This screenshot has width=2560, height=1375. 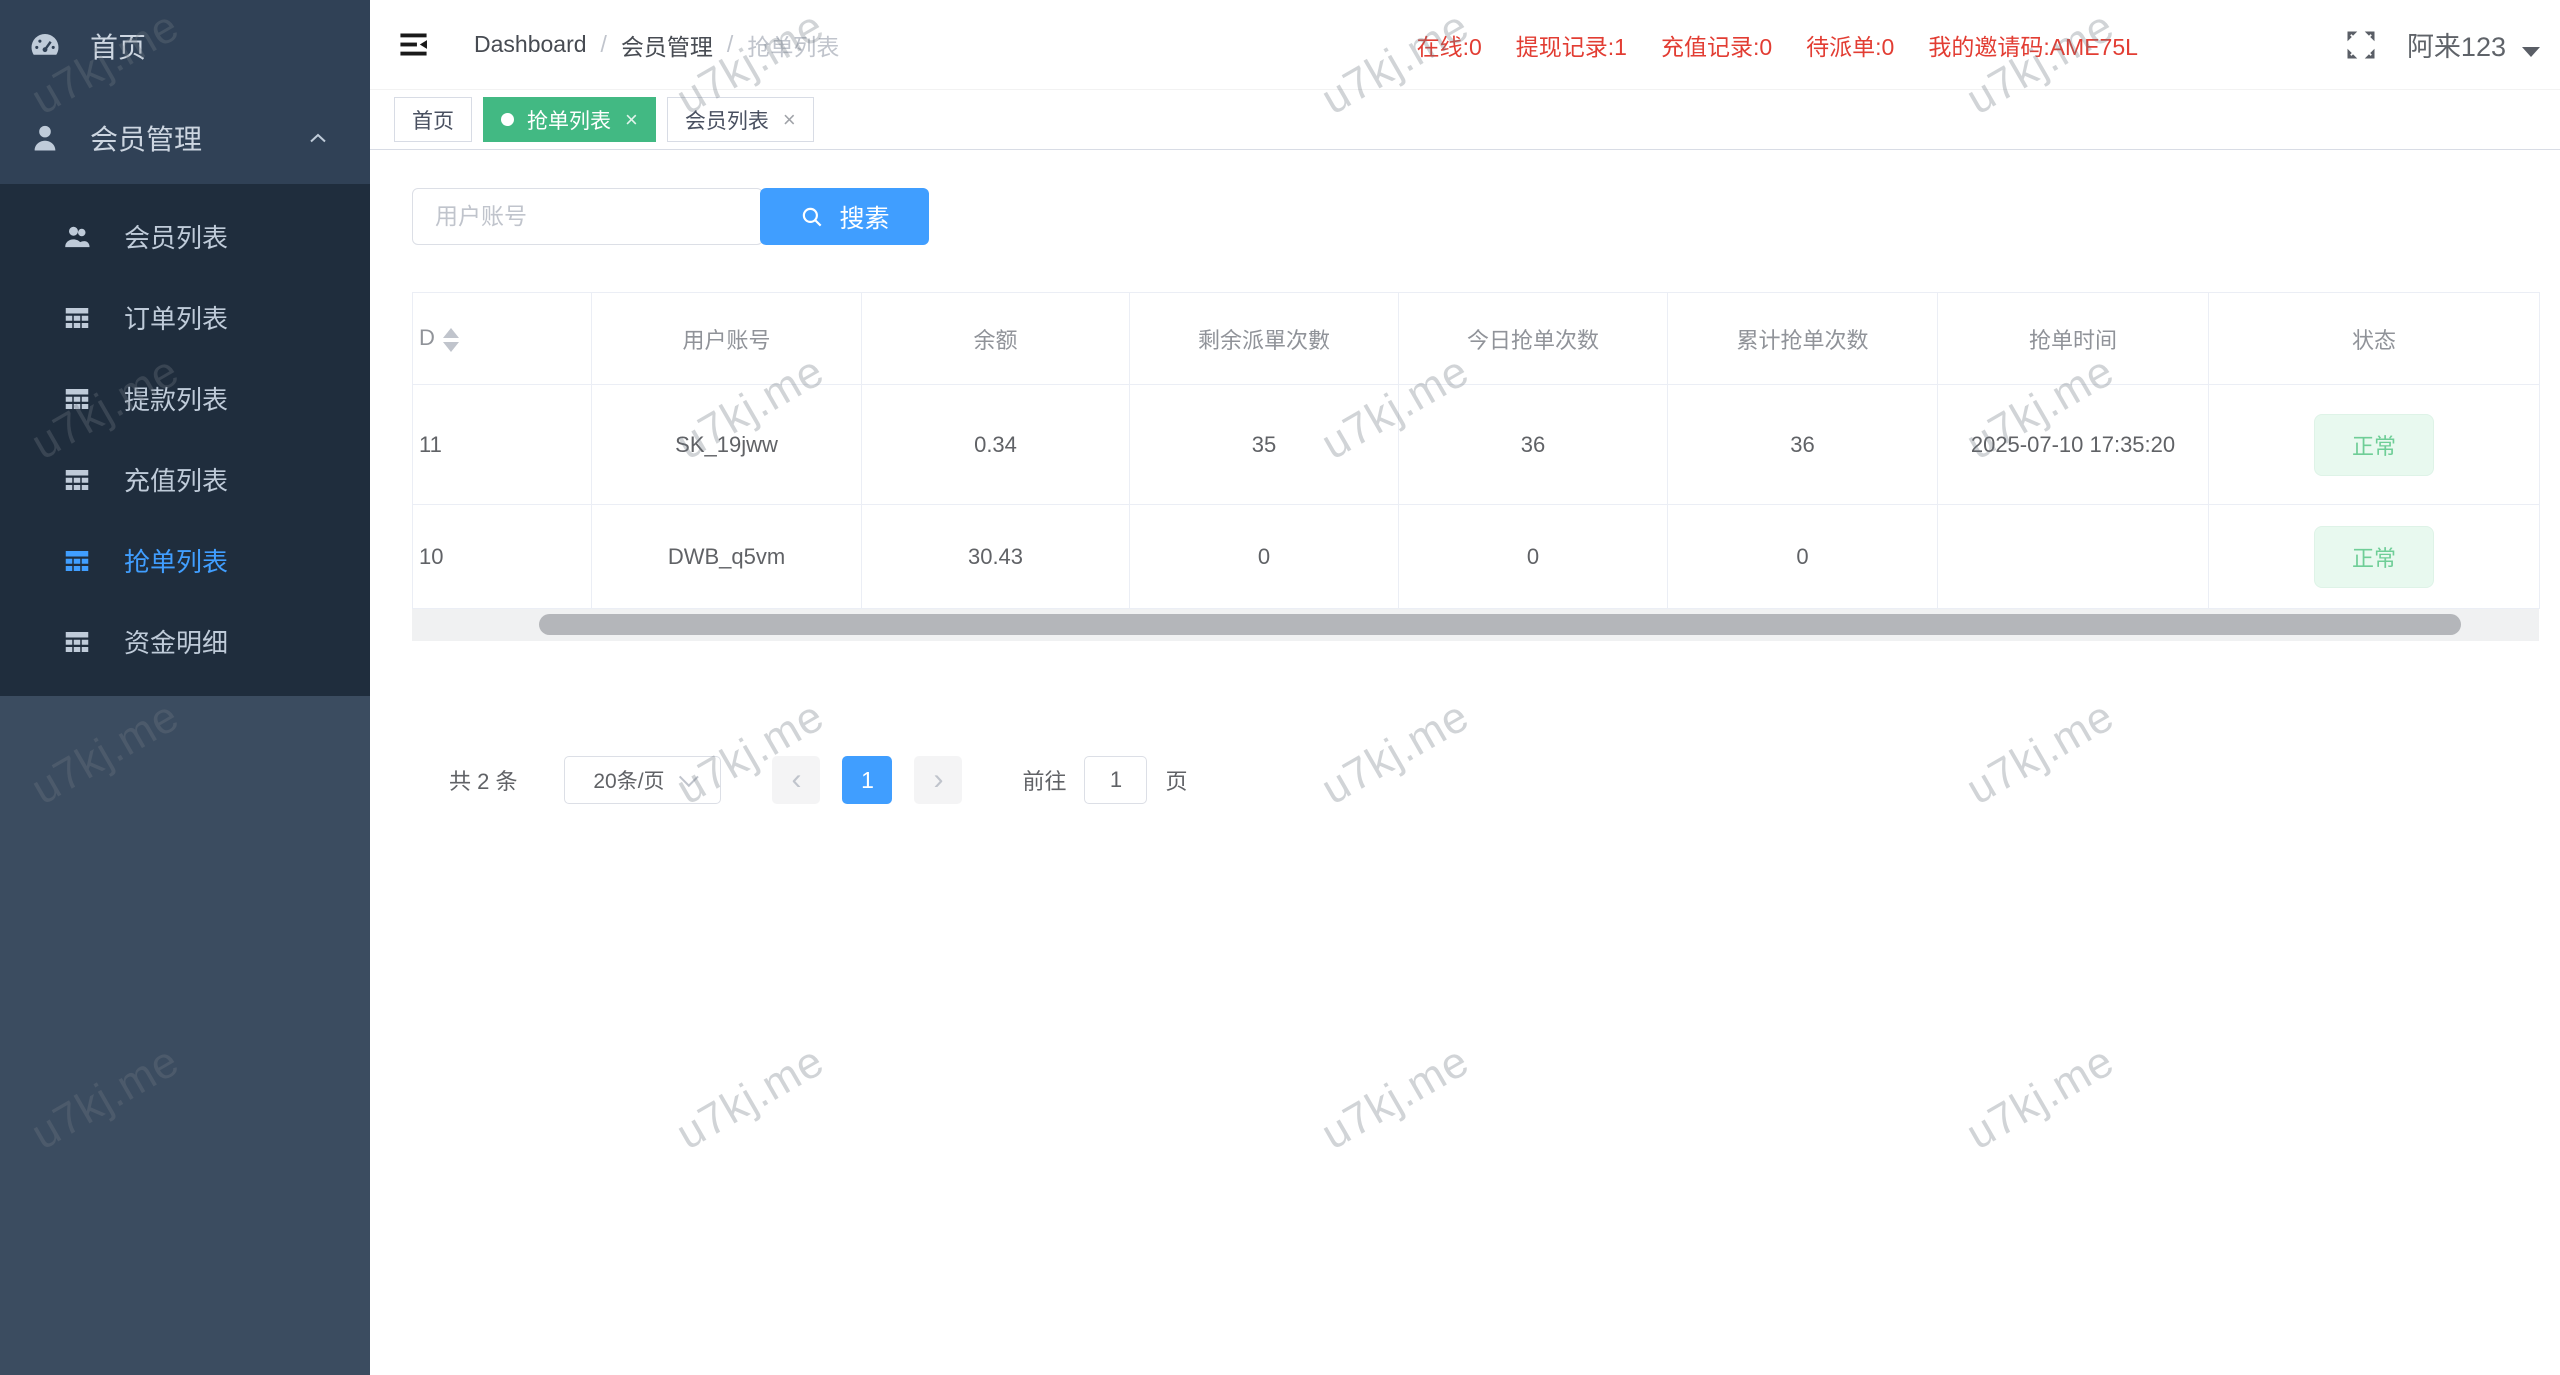 I want to click on tab-label: 首页, so click(x=433, y=121).